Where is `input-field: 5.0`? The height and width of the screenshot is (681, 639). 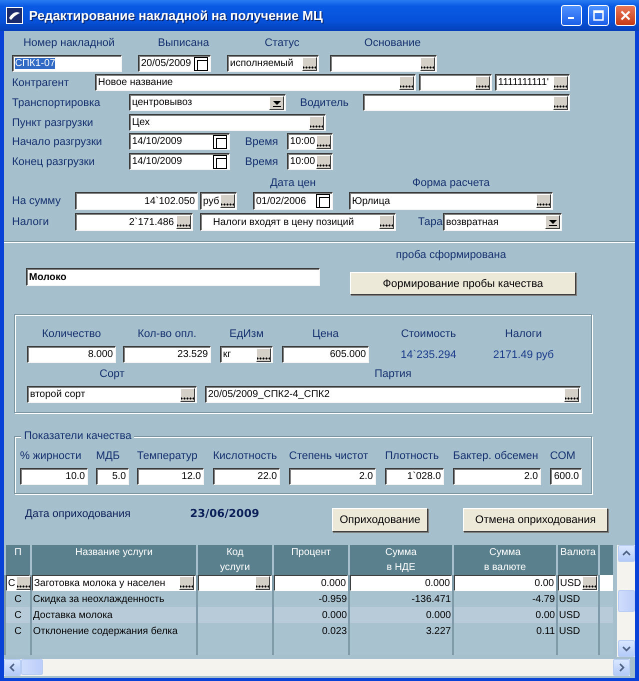 input-field: 5.0 is located at coordinates (112, 476).